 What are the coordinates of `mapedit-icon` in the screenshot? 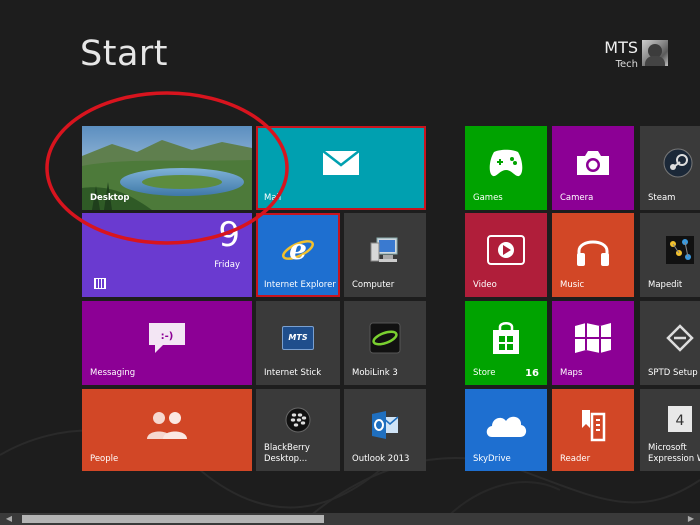 It's located at (680, 250).